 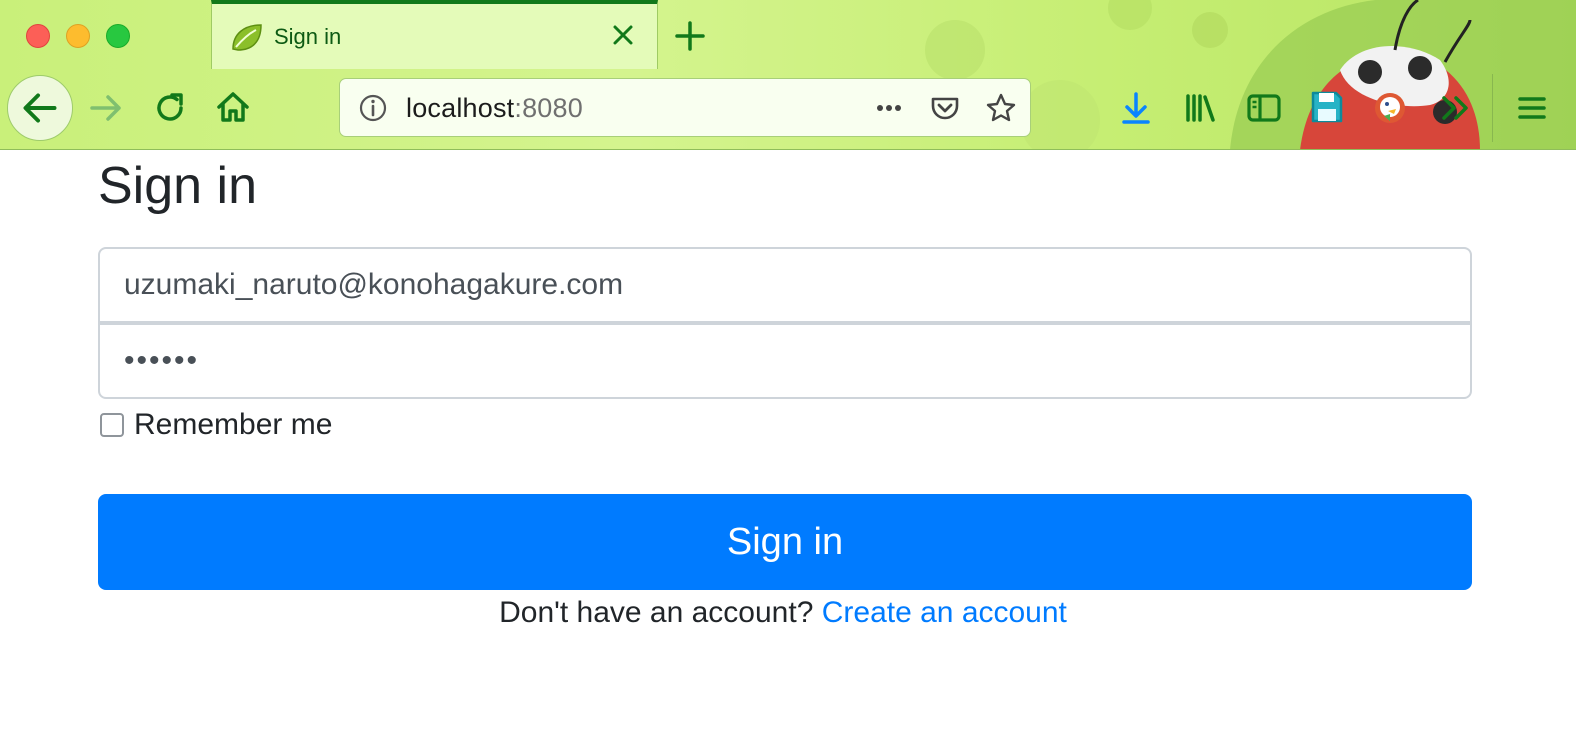 What do you see at coordinates (434, 34) in the screenshot?
I see `tab-sign-in: Sign in` at bounding box center [434, 34].